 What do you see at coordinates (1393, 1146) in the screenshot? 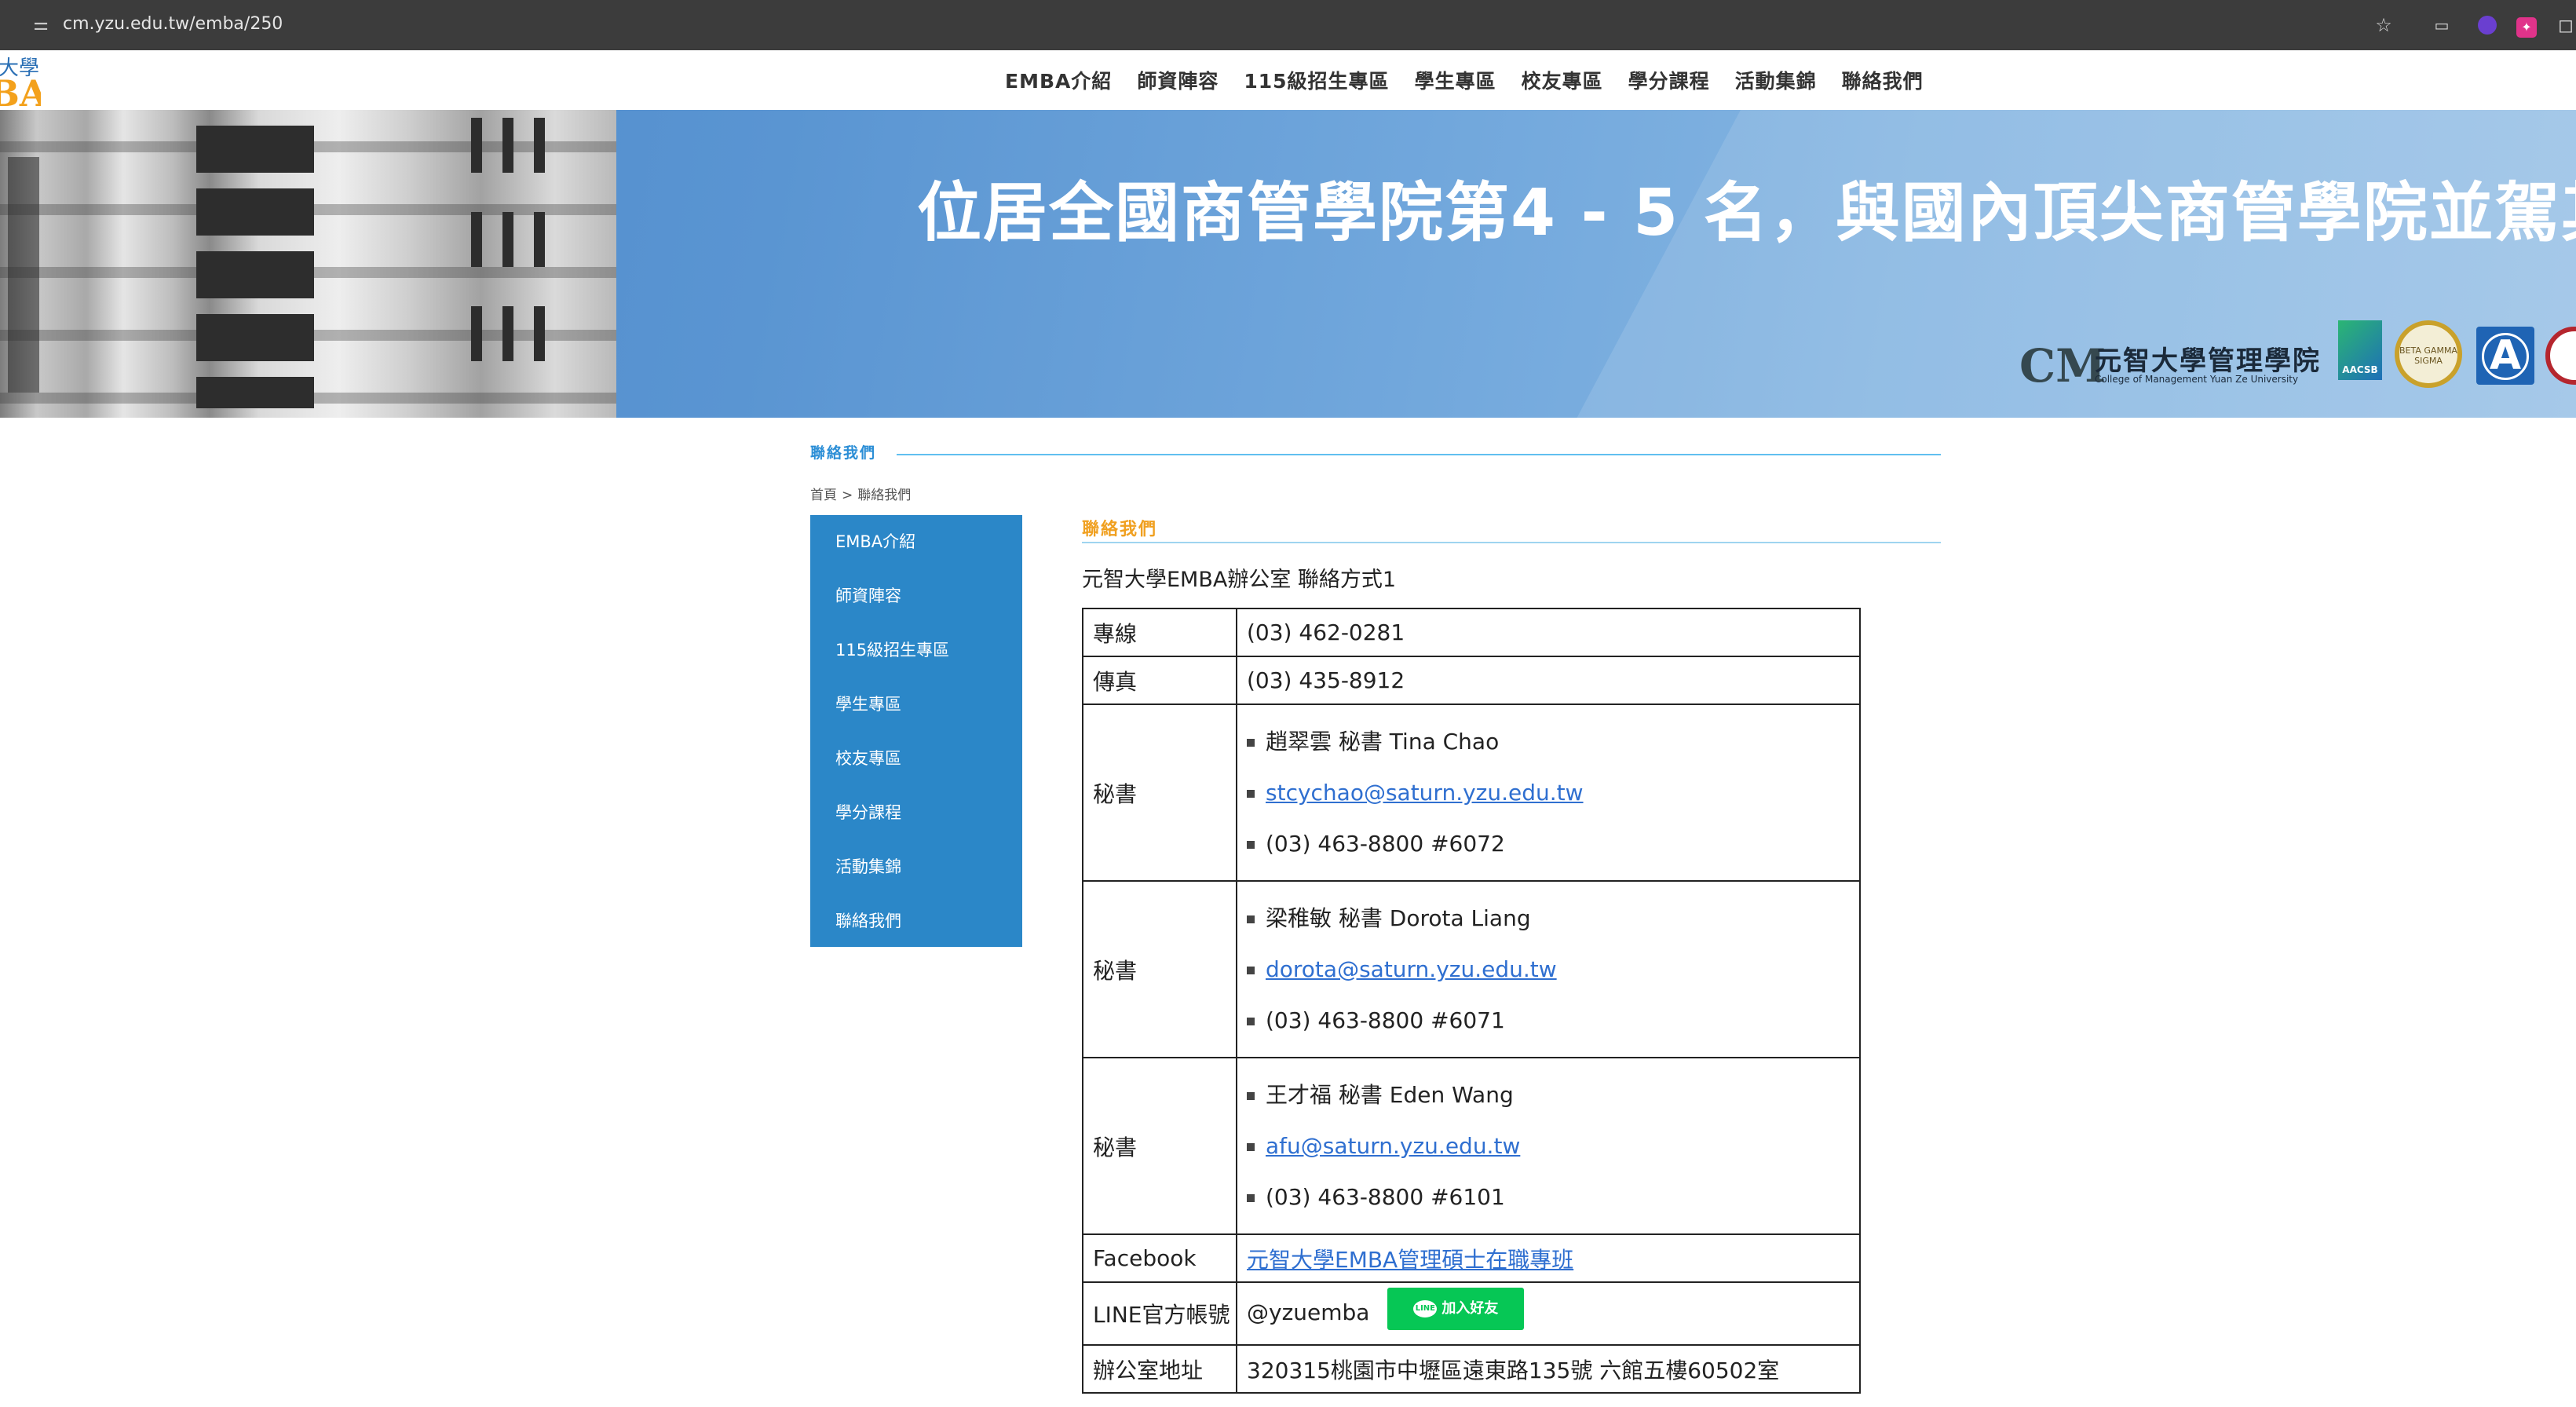
I see `secretary-email-link: afu@saturn.yzu.edu.tw` at bounding box center [1393, 1146].